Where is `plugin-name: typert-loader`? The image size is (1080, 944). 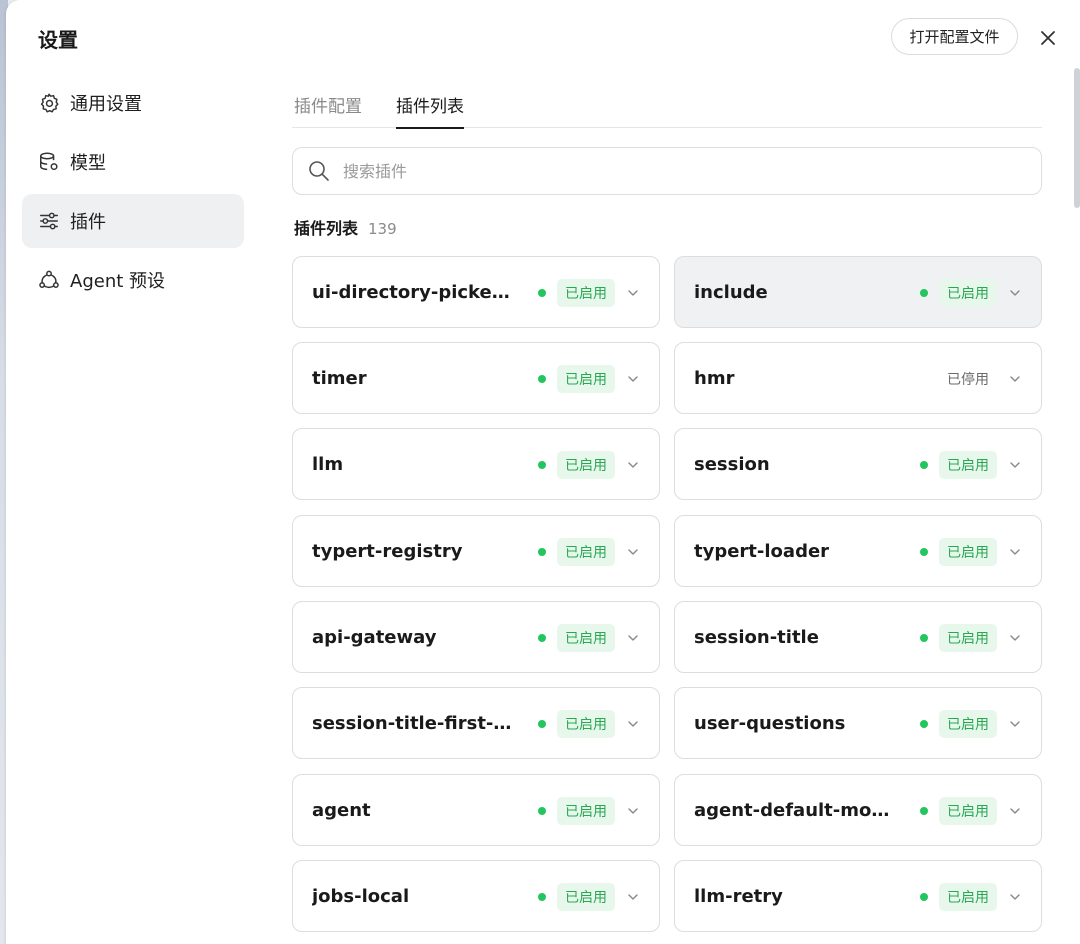
plugin-name: typert-loader is located at coordinates (762, 551).